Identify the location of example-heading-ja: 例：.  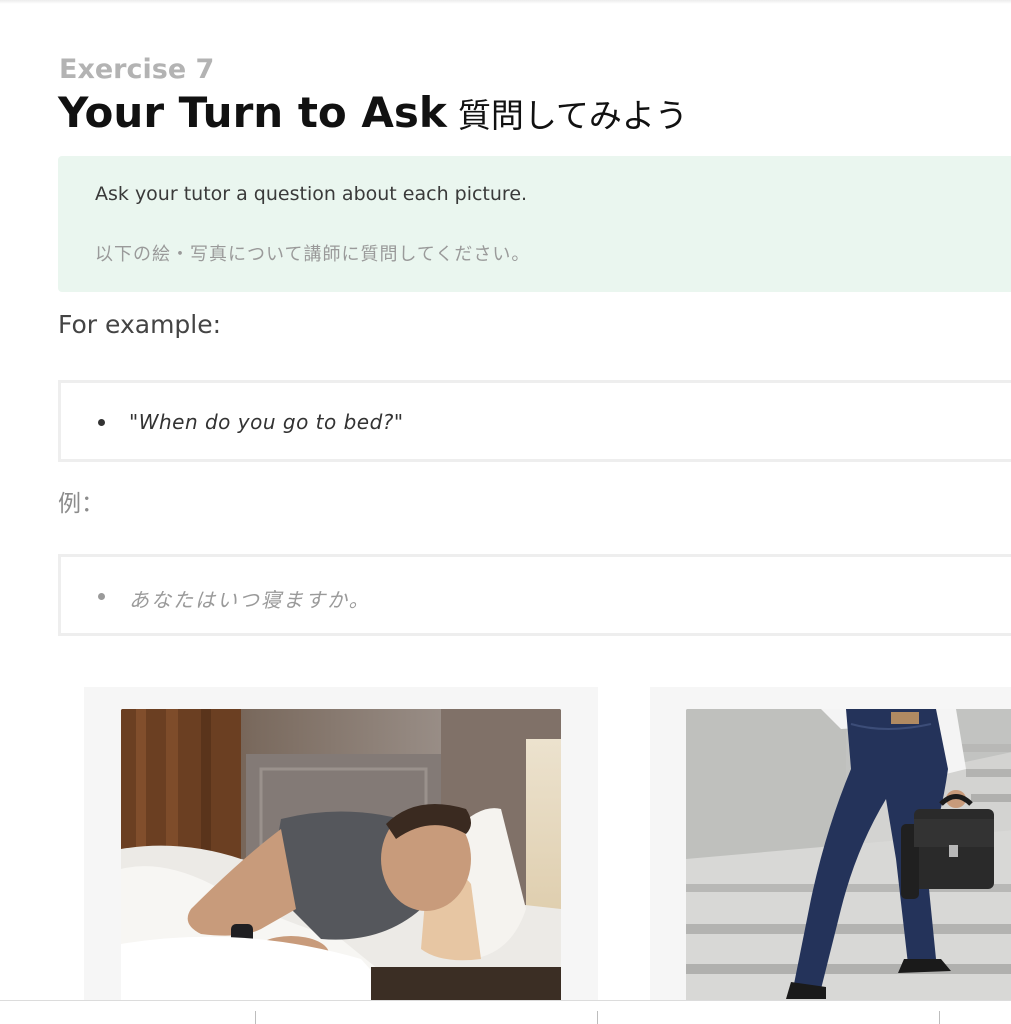
(81, 504).